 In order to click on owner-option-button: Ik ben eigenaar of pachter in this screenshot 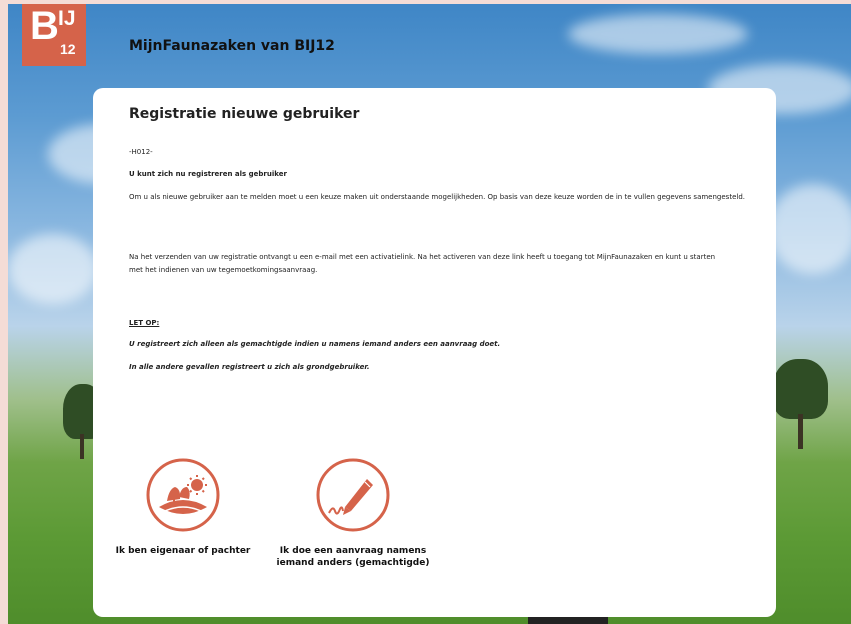, I will do `click(183, 507)`.